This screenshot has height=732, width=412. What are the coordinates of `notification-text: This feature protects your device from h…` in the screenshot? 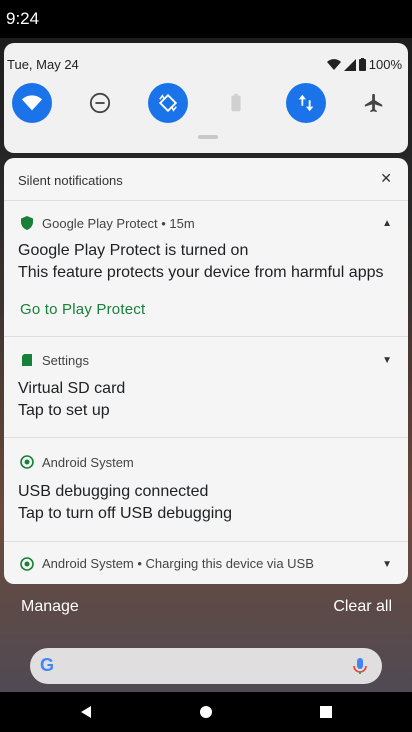 It's located at (201, 272).